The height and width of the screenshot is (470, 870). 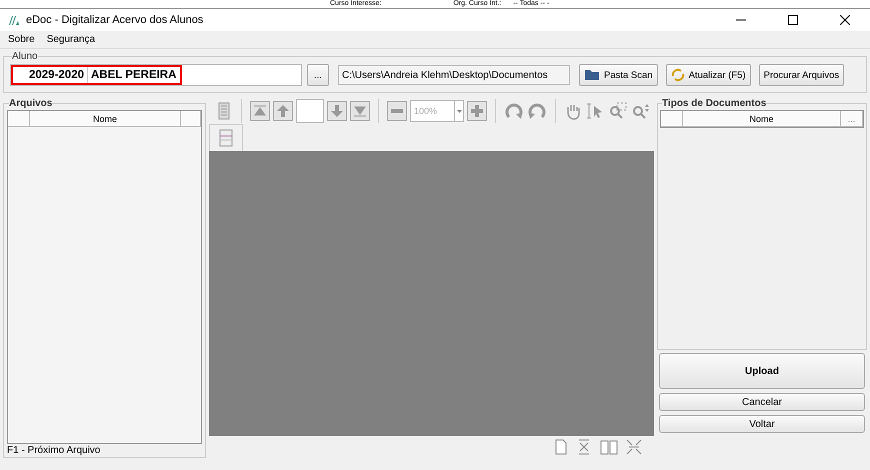 What do you see at coordinates (641, 111) in the screenshot?
I see `zoom-spin-icon` at bounding box center [641, 111].